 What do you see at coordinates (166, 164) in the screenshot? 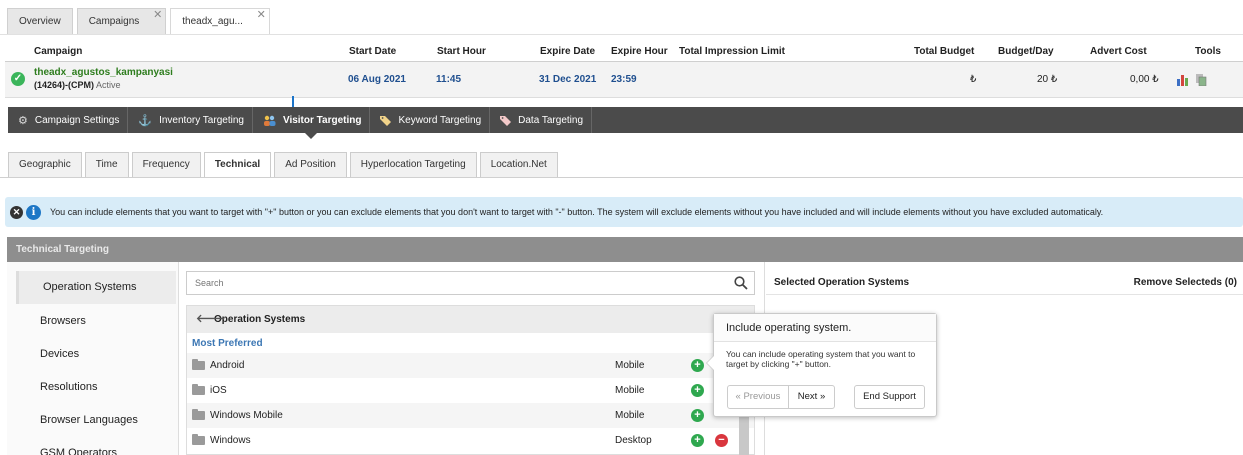
I see `tab-frequency: Frequency` at bounding box center [166, 164].